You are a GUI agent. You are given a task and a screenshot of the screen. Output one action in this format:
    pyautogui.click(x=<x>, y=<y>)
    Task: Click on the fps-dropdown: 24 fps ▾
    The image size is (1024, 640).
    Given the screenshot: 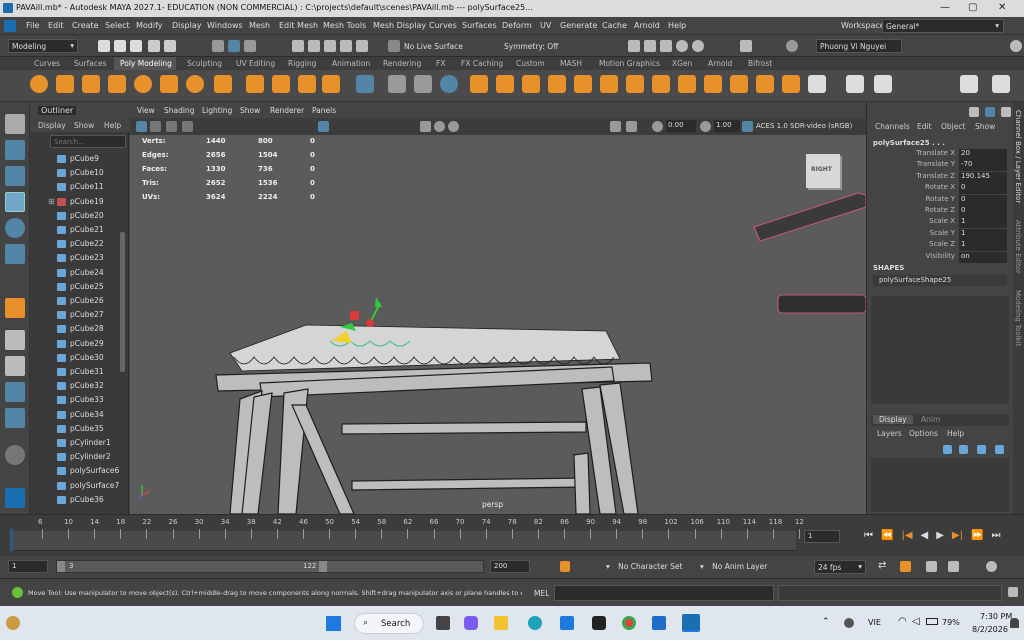 What is the action you would take?
    pyautogui.click(x=840, y=567)
    